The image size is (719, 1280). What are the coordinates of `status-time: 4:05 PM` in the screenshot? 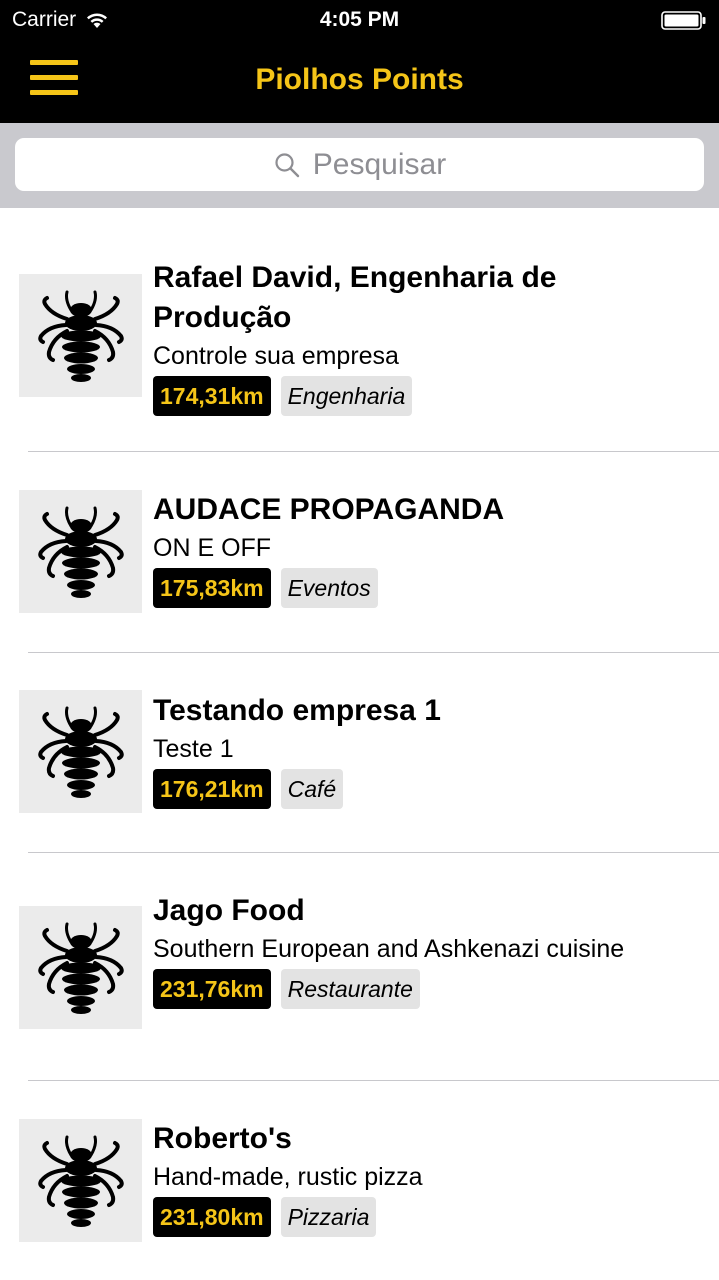 It's located at (359, 19).